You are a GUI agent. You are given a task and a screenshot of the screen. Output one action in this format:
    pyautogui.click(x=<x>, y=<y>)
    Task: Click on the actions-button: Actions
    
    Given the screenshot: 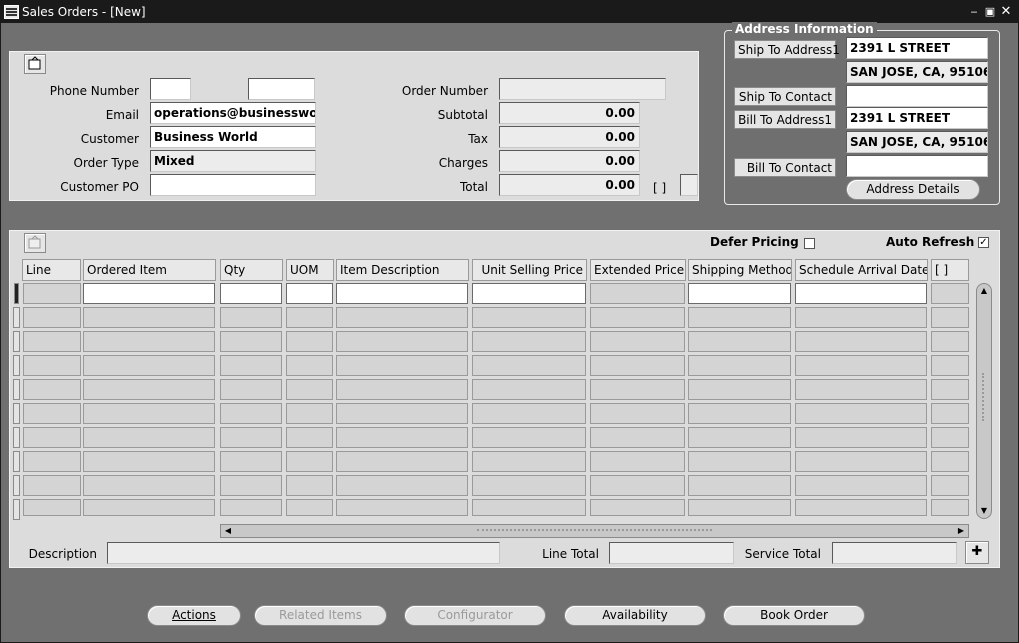 What is the action you would take?
    pyautogui.click(x=194, y=615)
    